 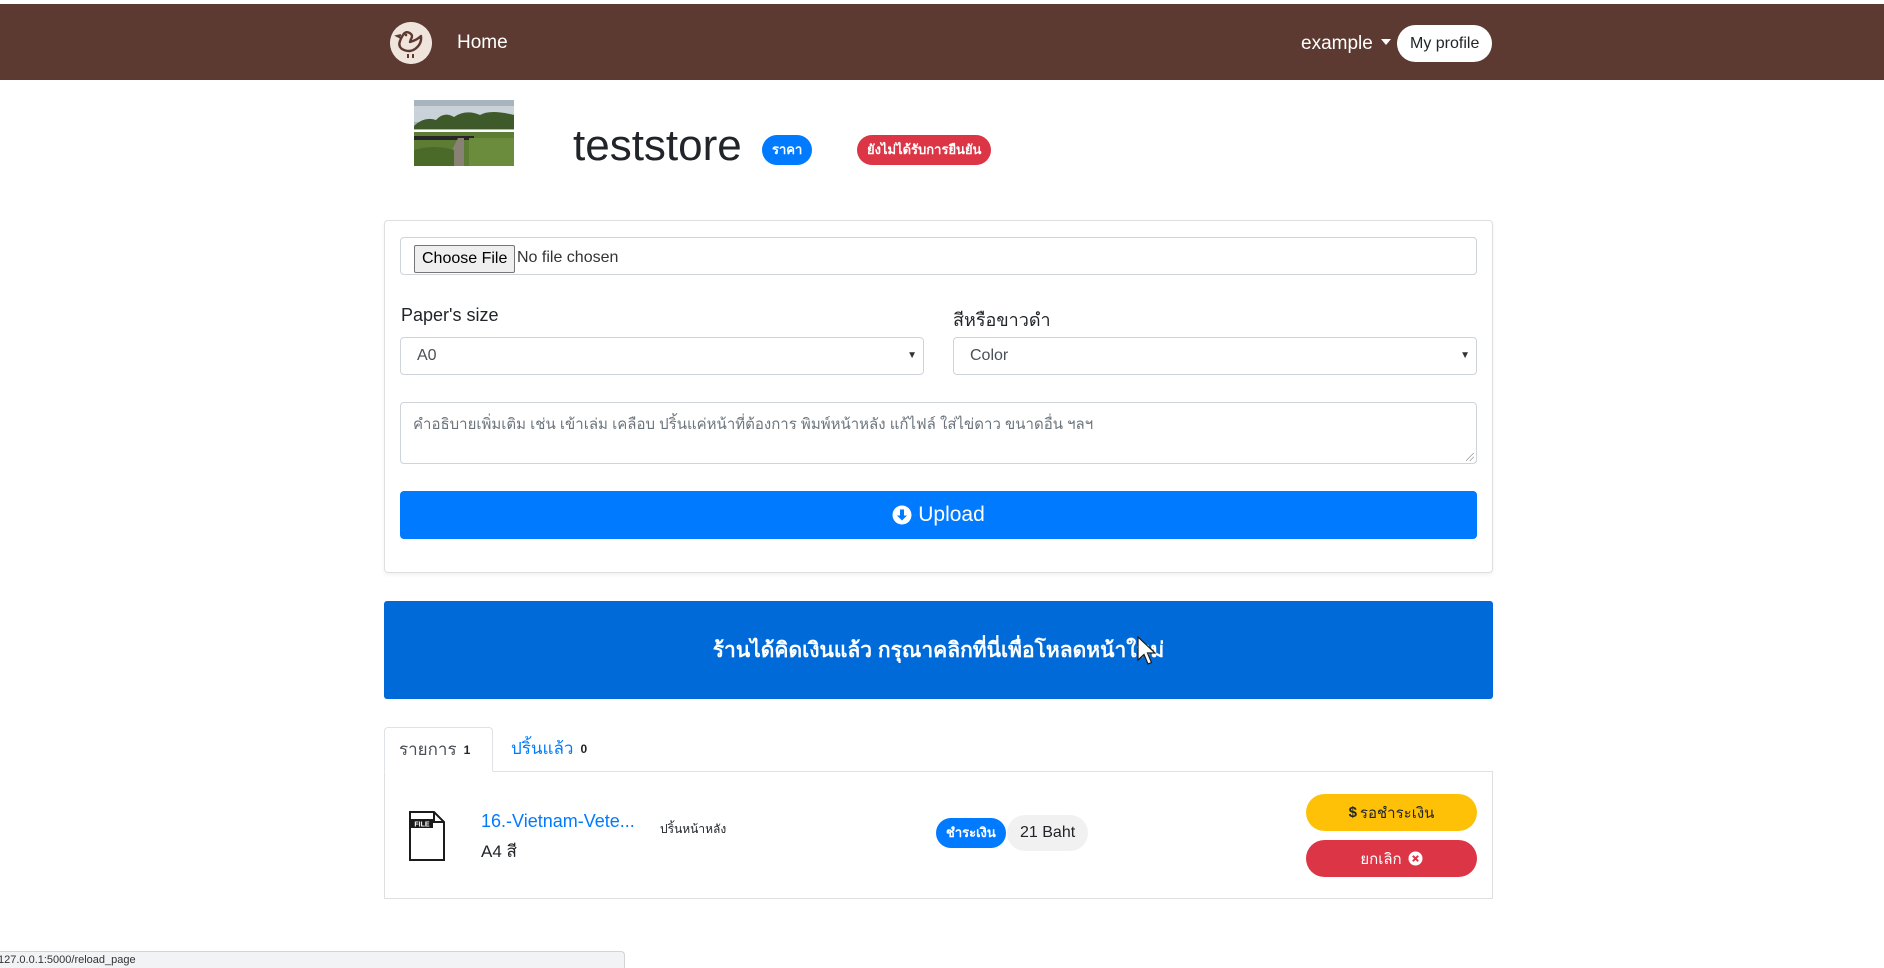 What do you see at coordinates (464, 133) in the screenshot?
I see `store-image` at bounding box center [464, 133].